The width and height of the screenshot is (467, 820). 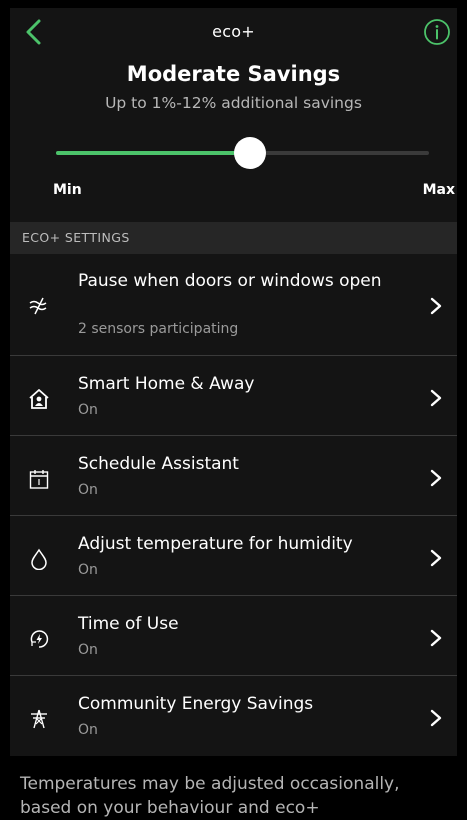 I want to click on slider-fill, so click(x=153, y=153).